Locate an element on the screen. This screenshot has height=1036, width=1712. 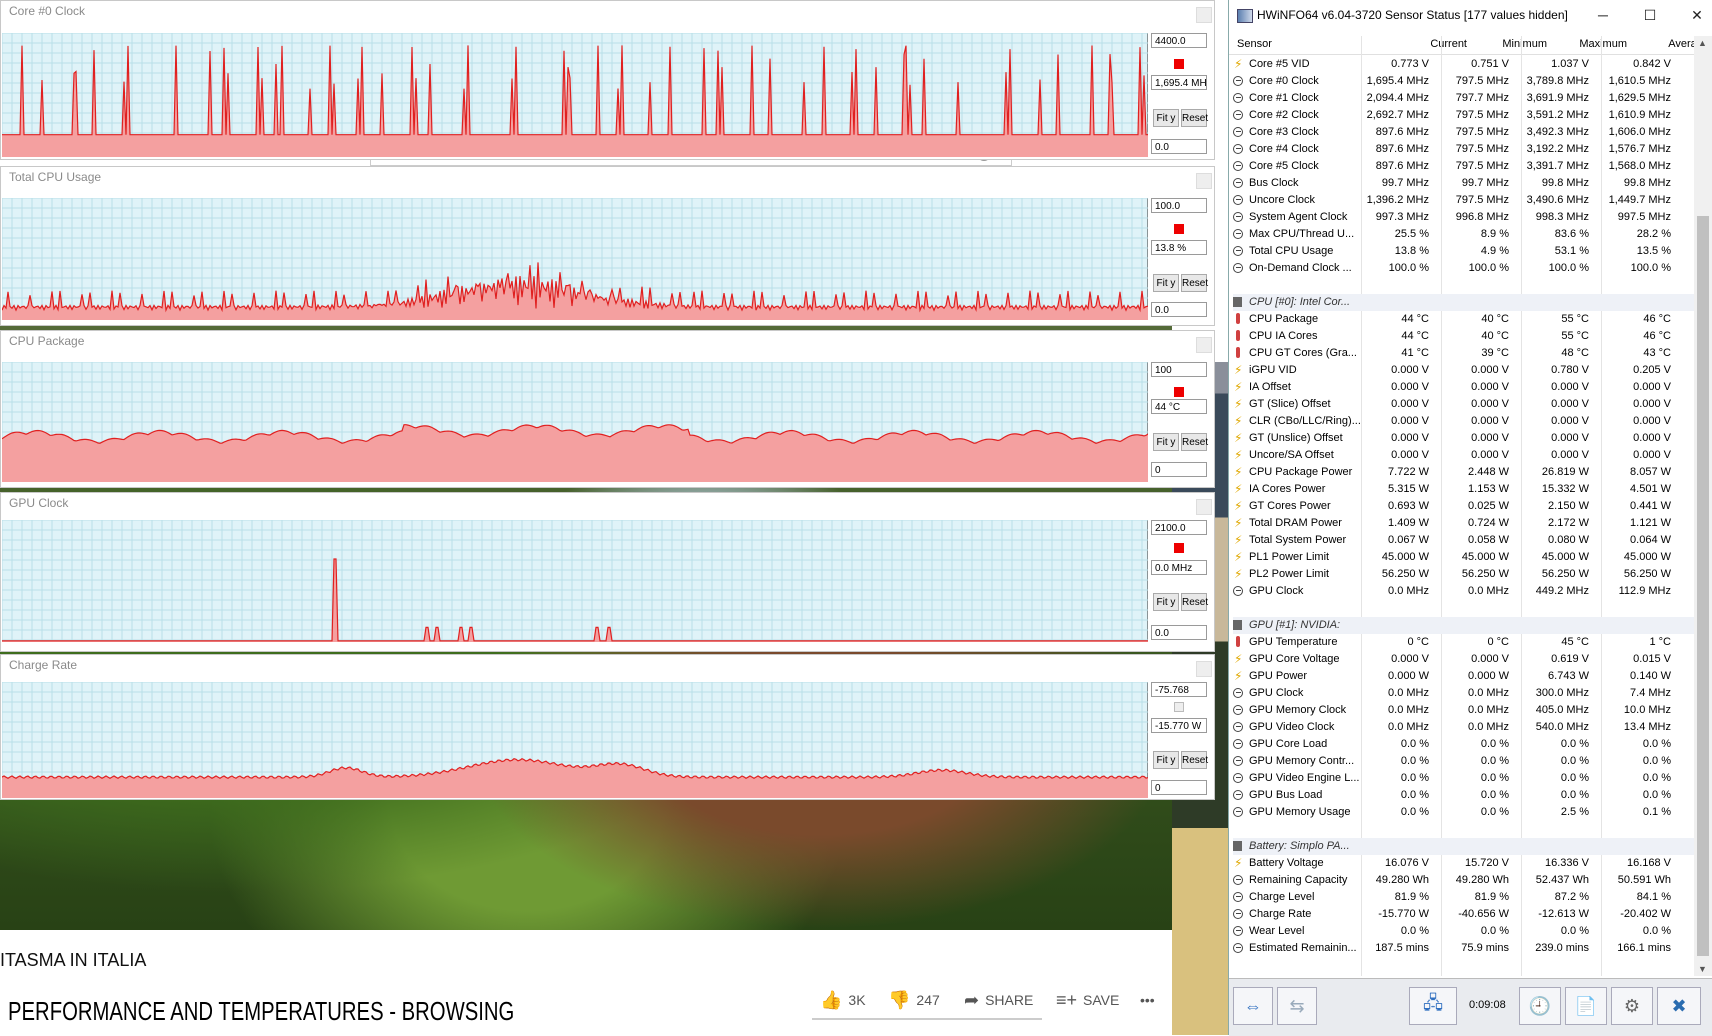
graph-max-field: 100 is located at coordinates (1179, 369).